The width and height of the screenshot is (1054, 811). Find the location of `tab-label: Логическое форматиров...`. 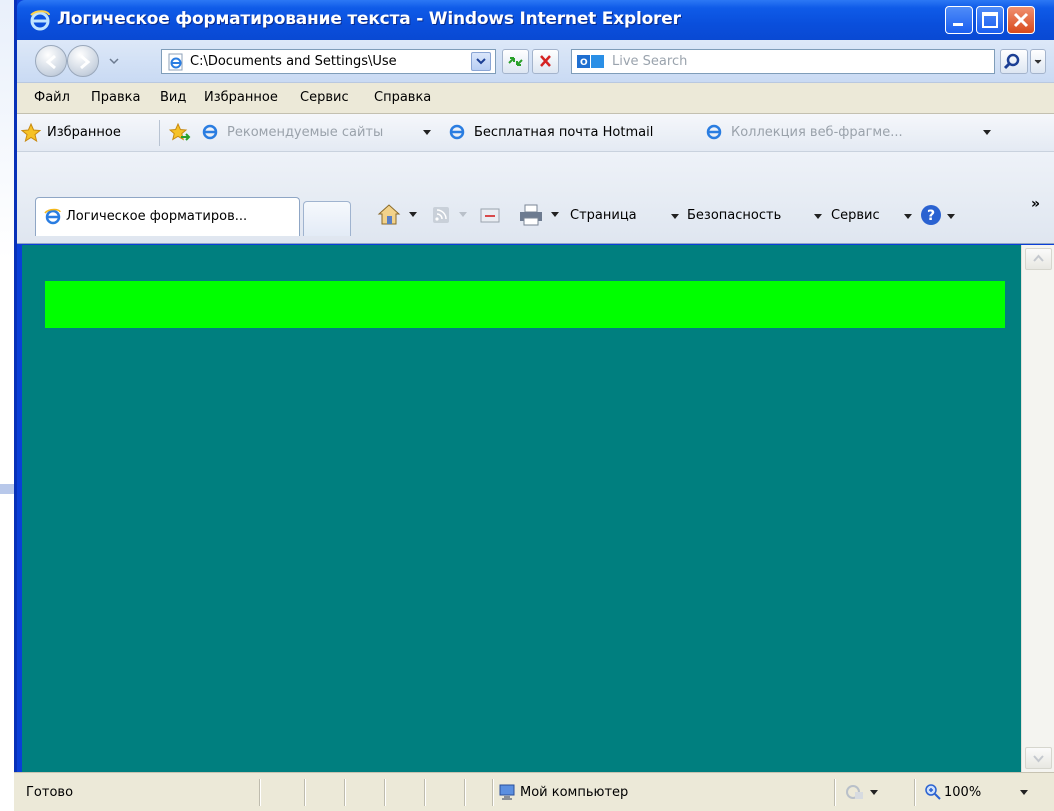

tab-label: Логическое форматиров... is located at coordinates (157, 216).